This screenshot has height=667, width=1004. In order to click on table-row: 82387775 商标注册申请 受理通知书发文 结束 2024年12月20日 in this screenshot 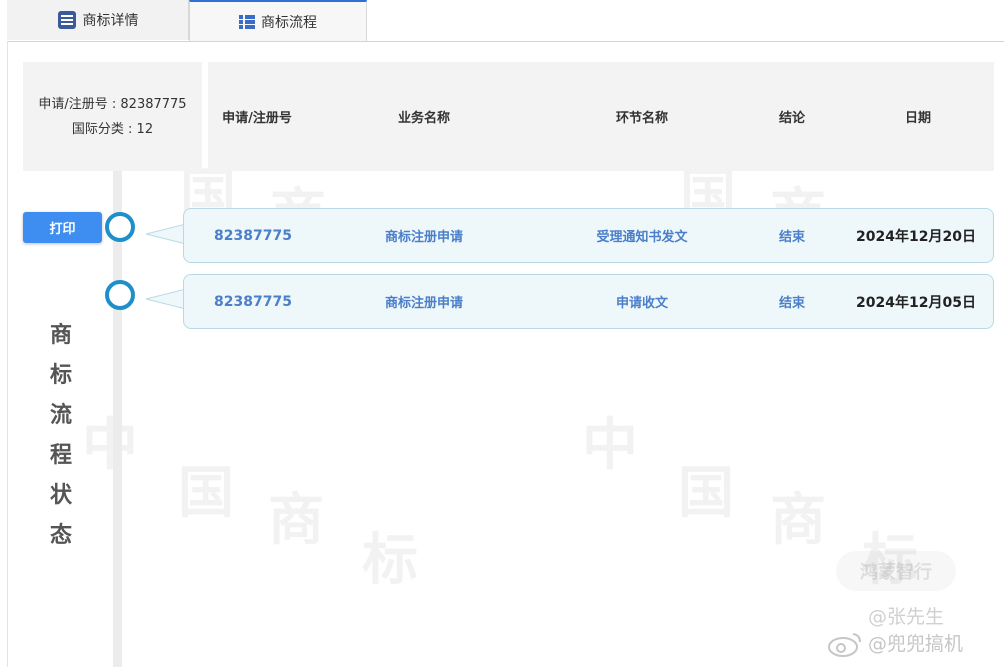, I will do `click(588, 235)`.